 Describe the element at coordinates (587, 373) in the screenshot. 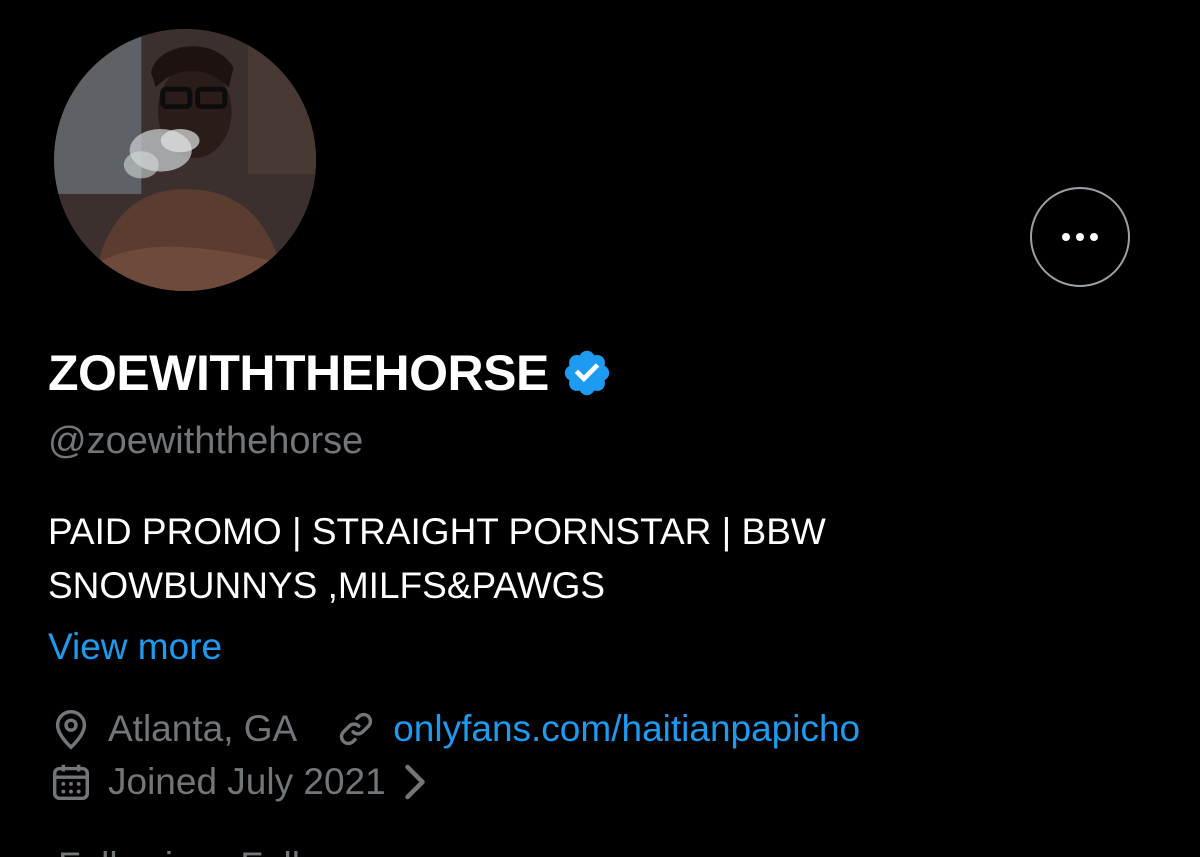

I see `verified-badge-icon` at that location.